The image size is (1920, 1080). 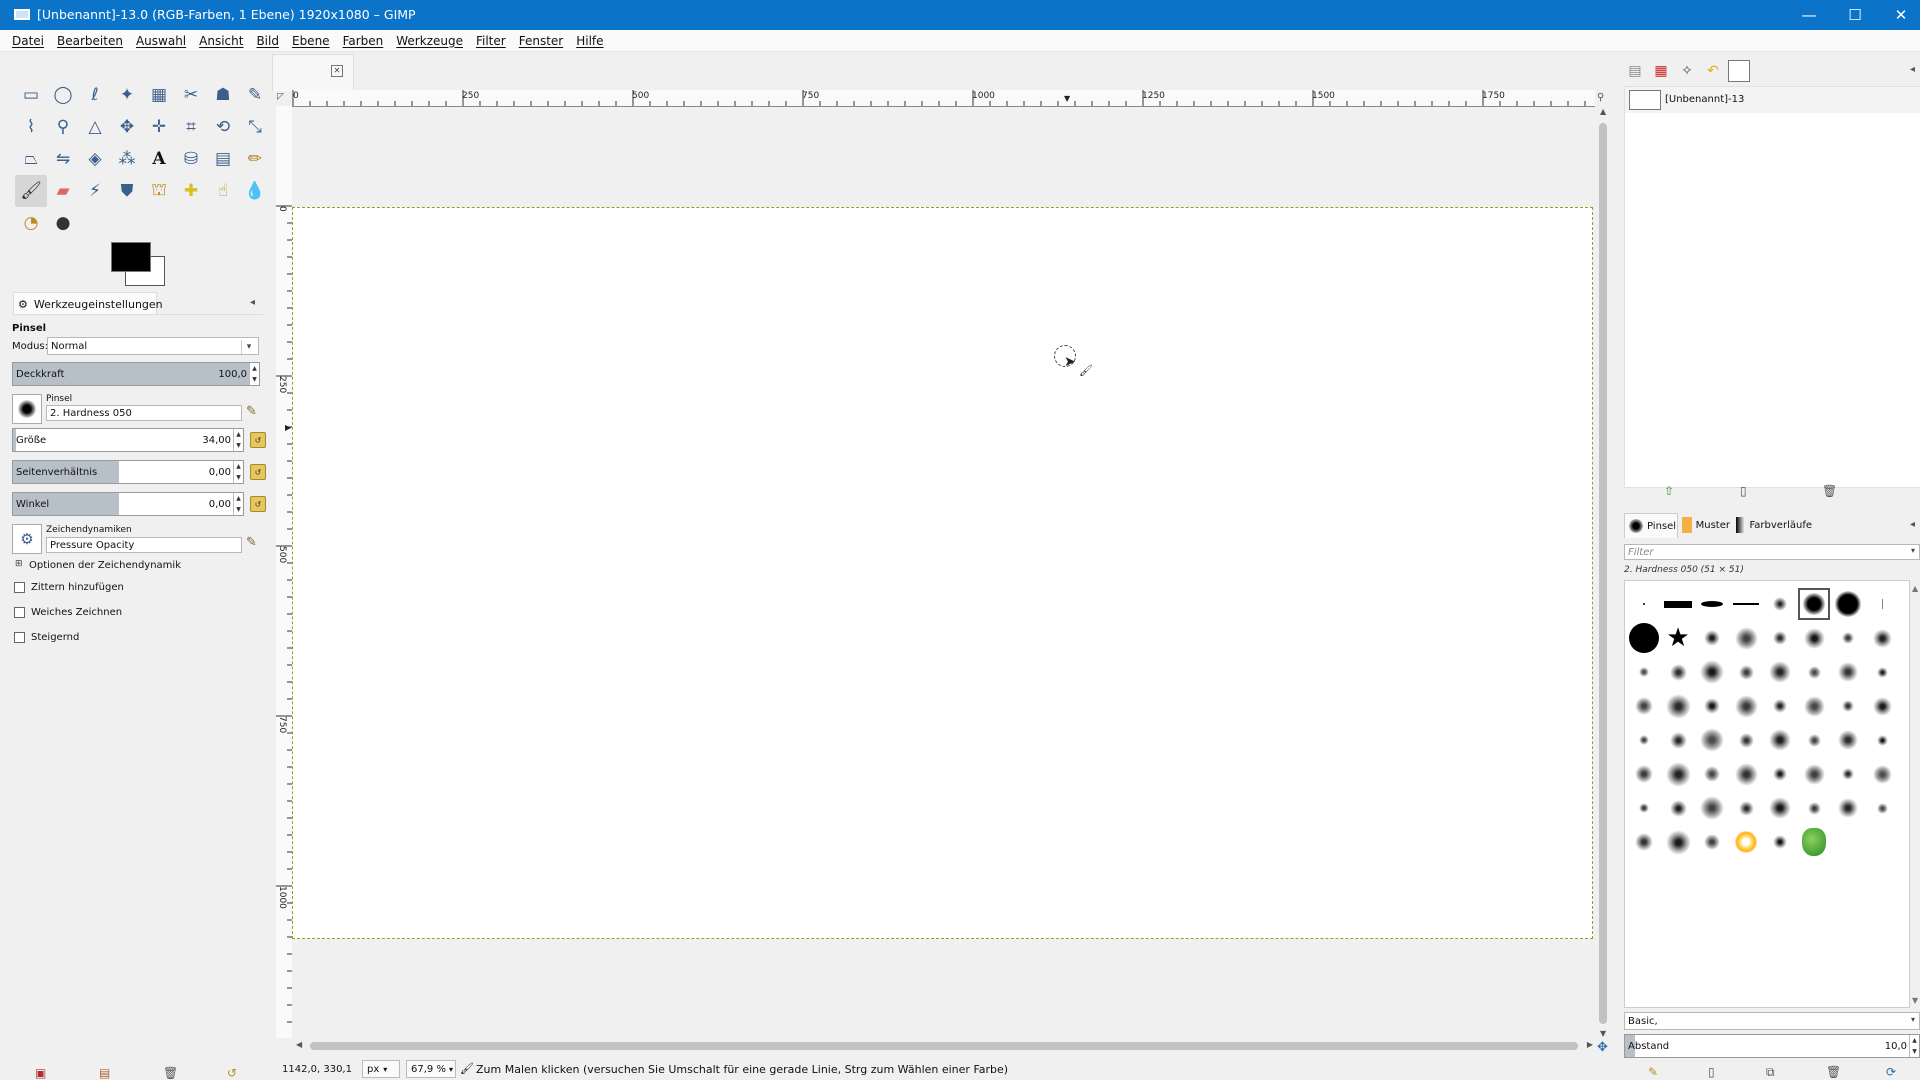 I want to click on ellipse-select-icon: ◯, so click(x=63, y=95).